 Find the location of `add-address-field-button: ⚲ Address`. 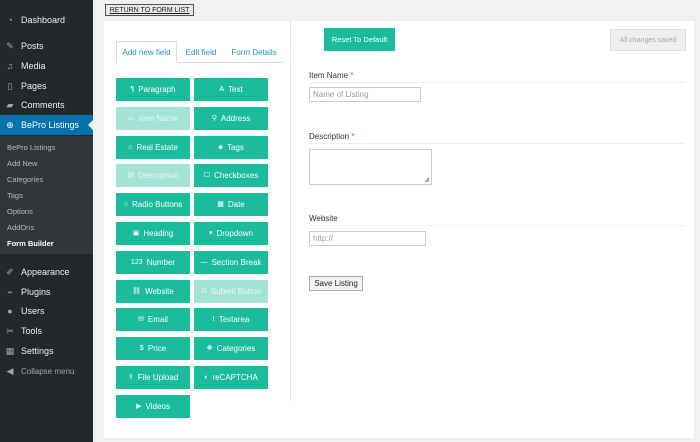

add-address-field-button: ⚲ Address is located at coordinates (231, 118).